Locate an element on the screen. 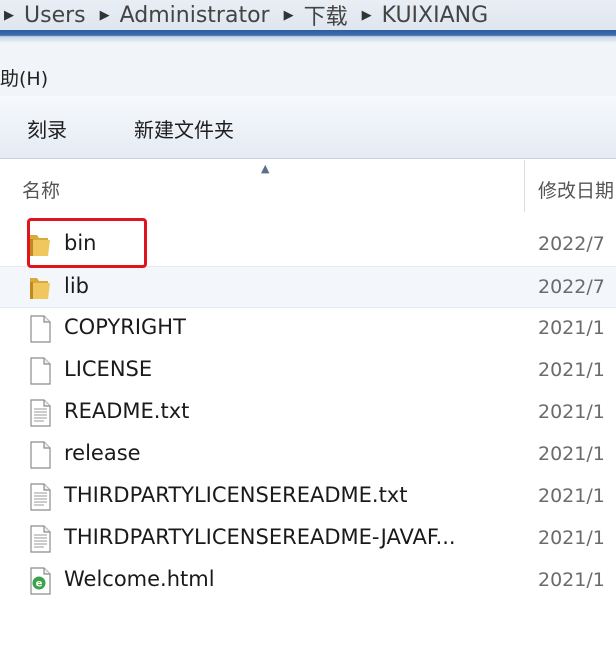 This screenshot has height=647, width=616. column-header: ▲ 名称 修改日期 is located at coordinates (308, 186).